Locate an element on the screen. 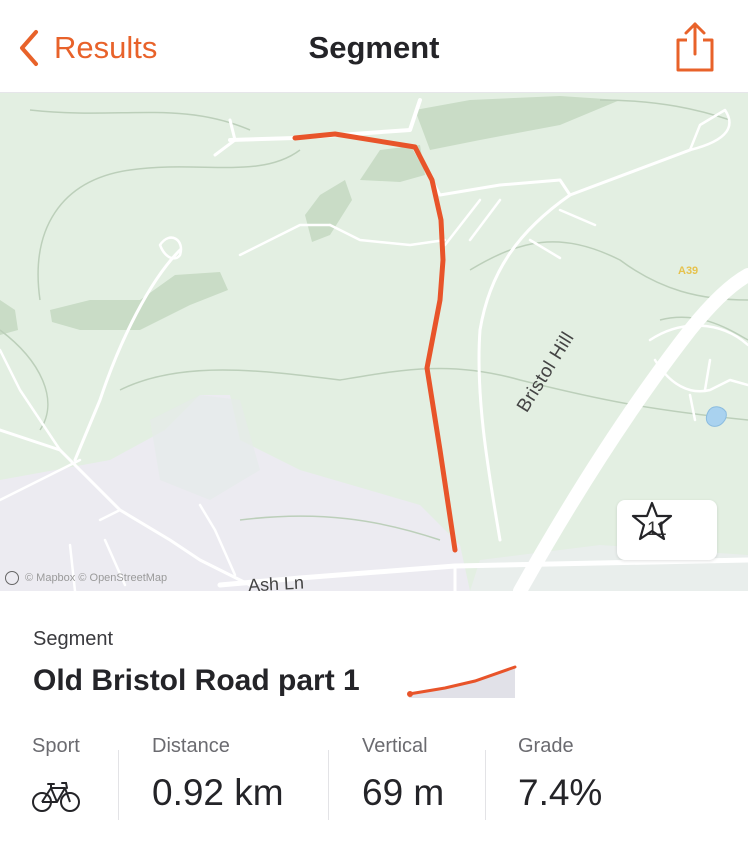  stat-distance-value: 0.92 km is located at coordinates (218, 792).